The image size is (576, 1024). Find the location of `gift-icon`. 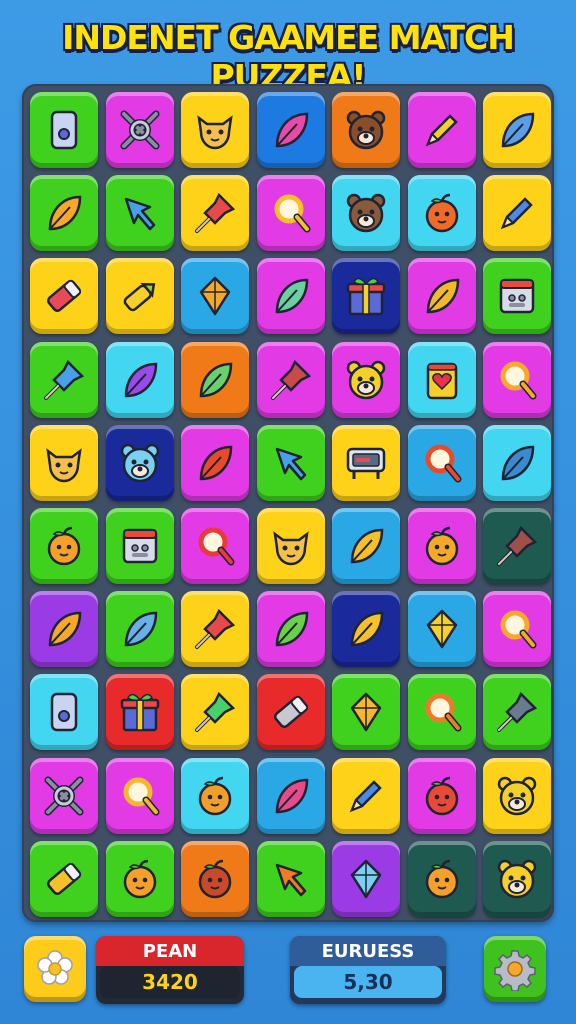

gift-icon is located at coordinates (139, 713).